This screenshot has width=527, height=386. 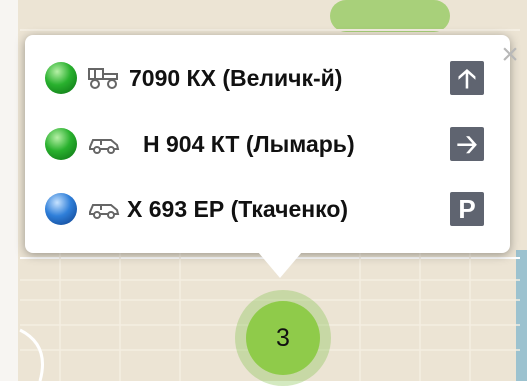 I want to click on map-cluster-marker: 3, so click(x=283, y=338).